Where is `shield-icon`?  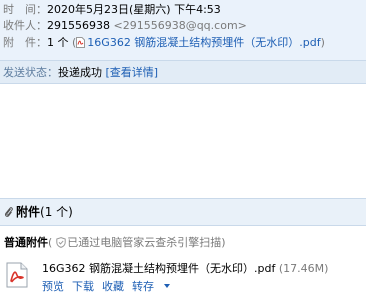
shield-icon is located at coordinates (61, 242).